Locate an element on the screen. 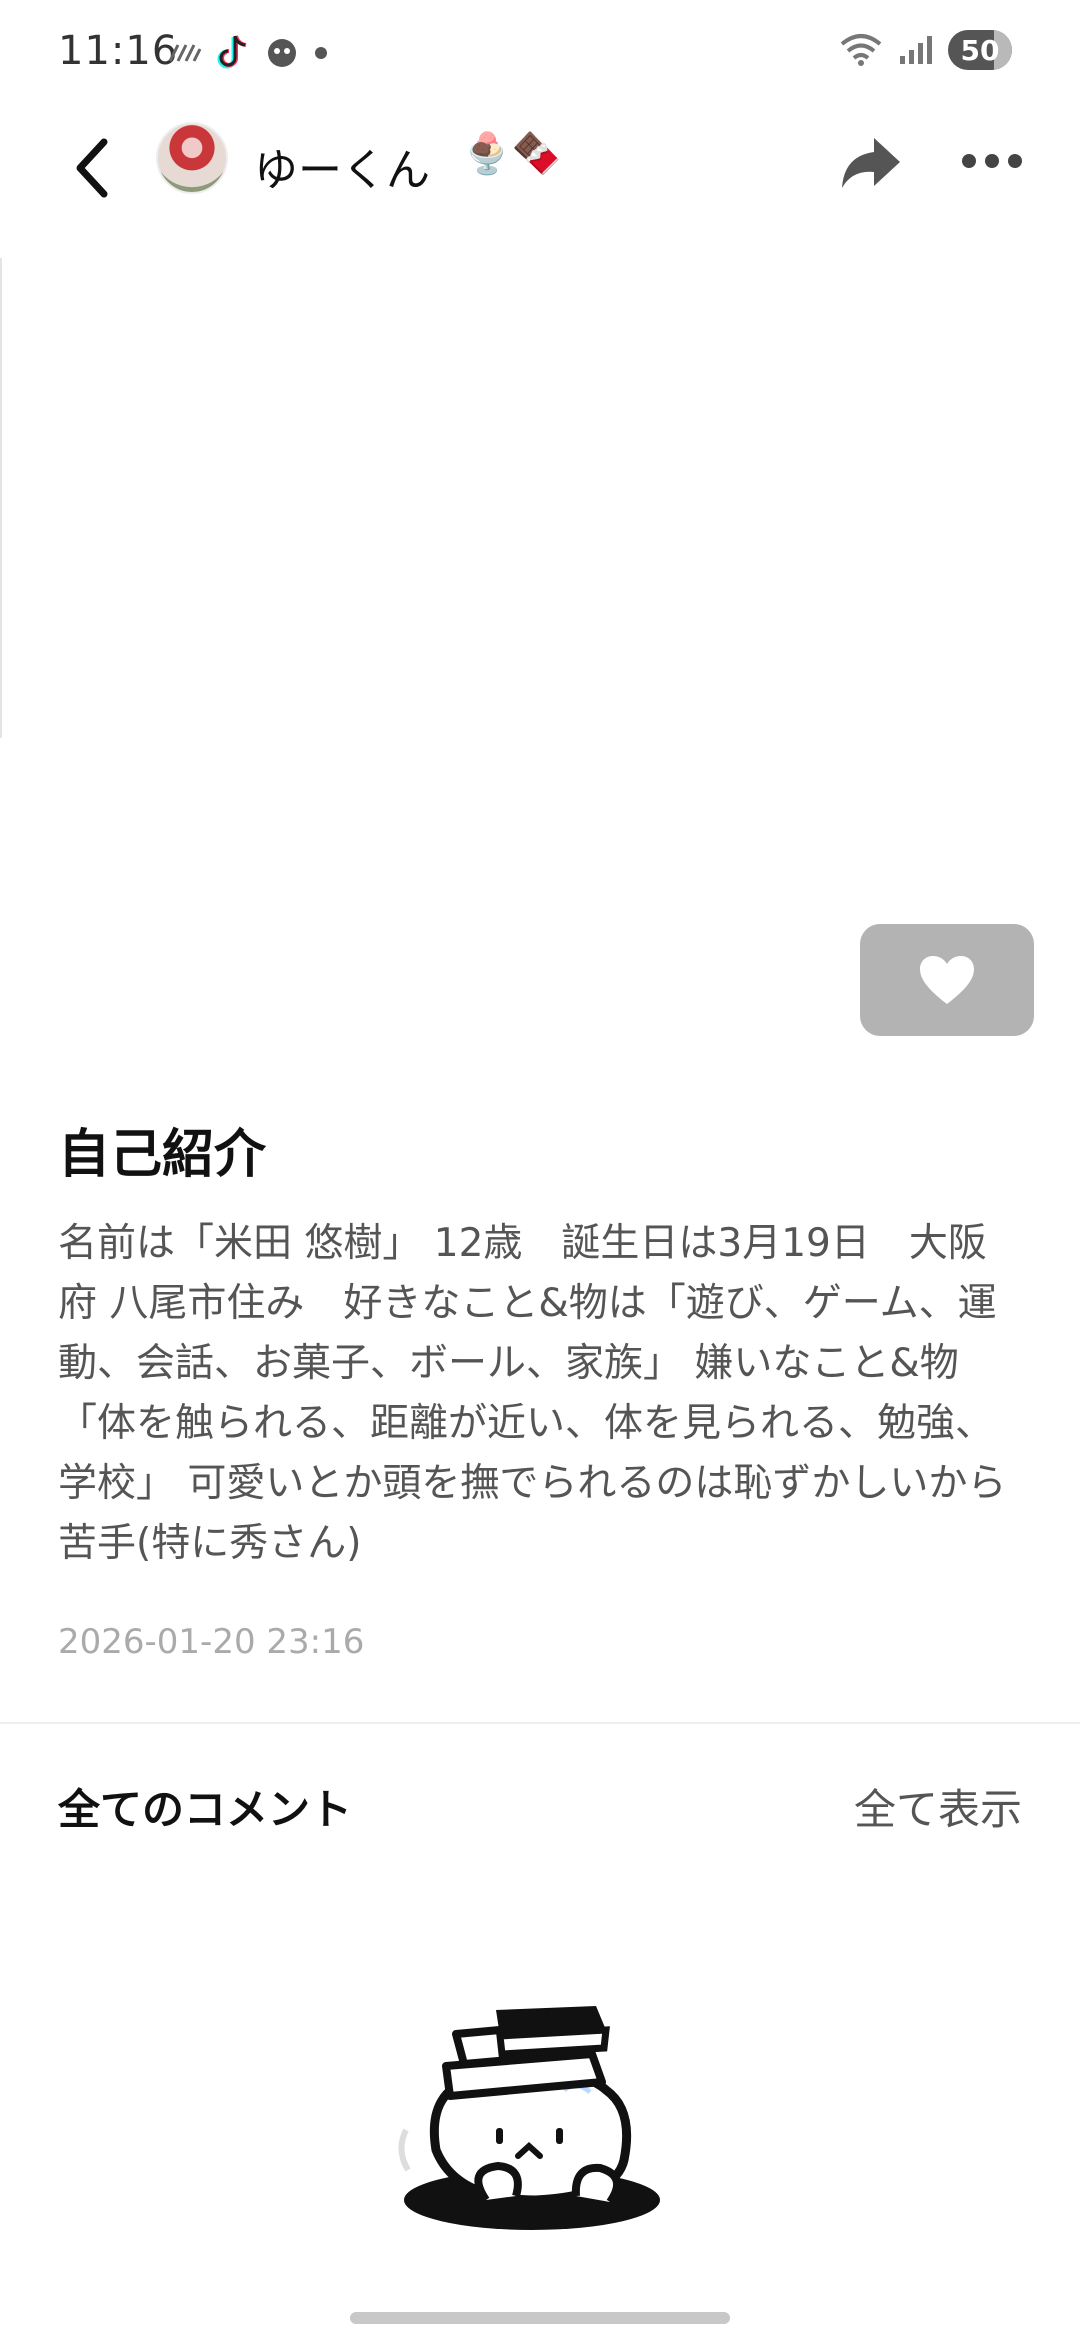  post-header: ゆーくん 🍨🍫 is located at coordinates (540, 175).